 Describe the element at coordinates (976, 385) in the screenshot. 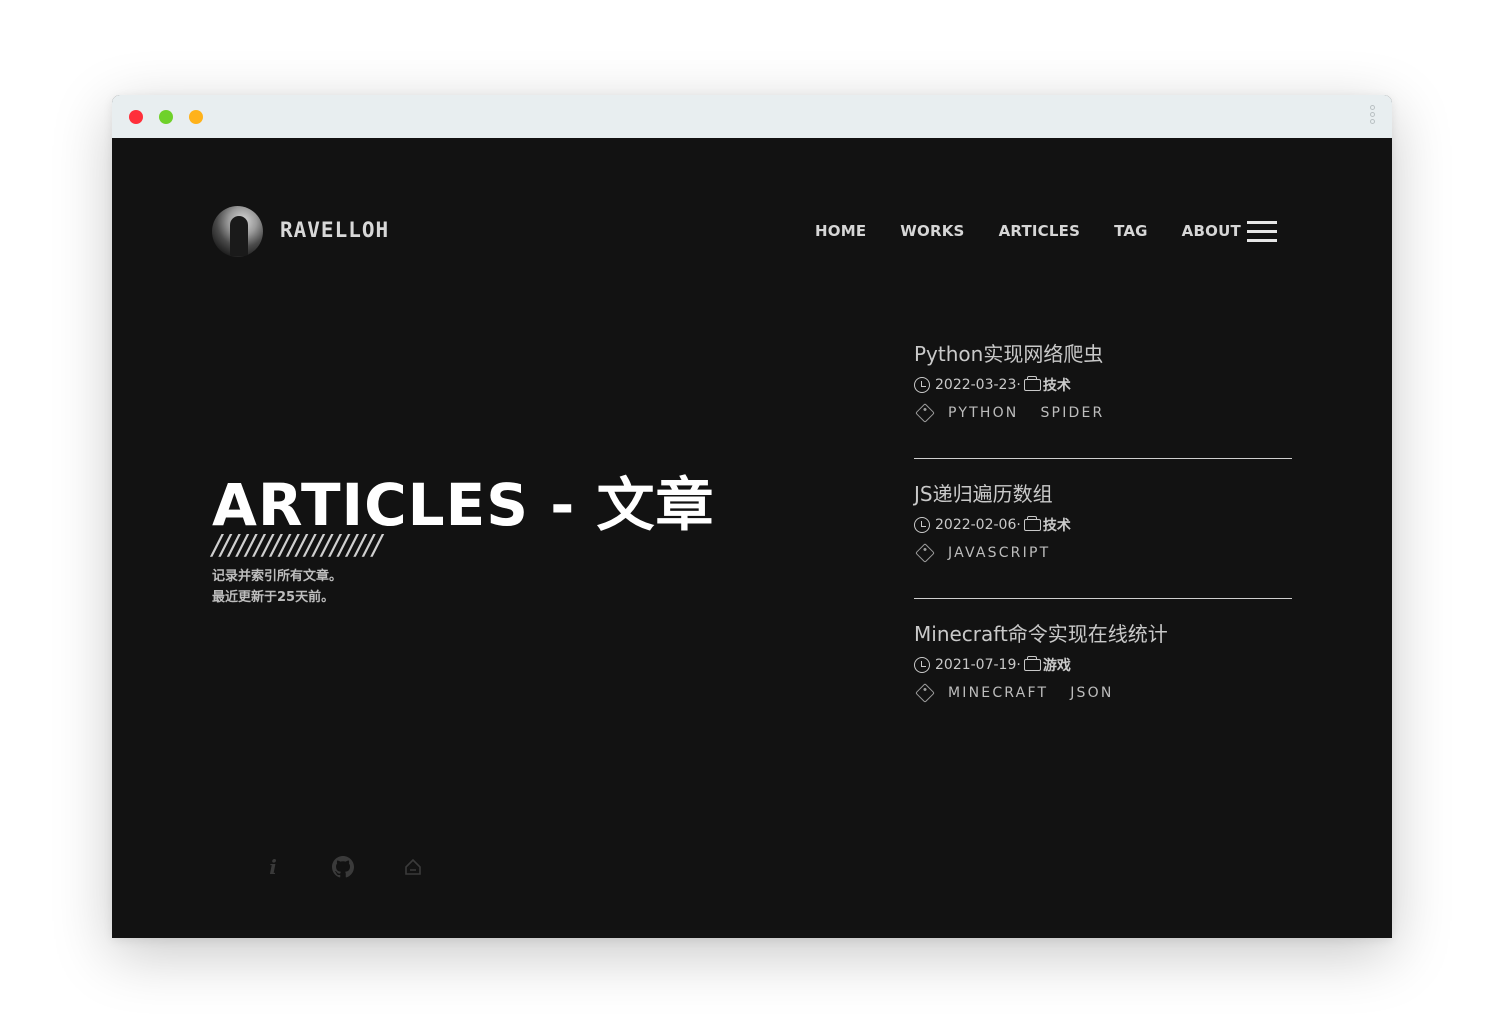

I see `article-date: 2022-03-23` at that location.